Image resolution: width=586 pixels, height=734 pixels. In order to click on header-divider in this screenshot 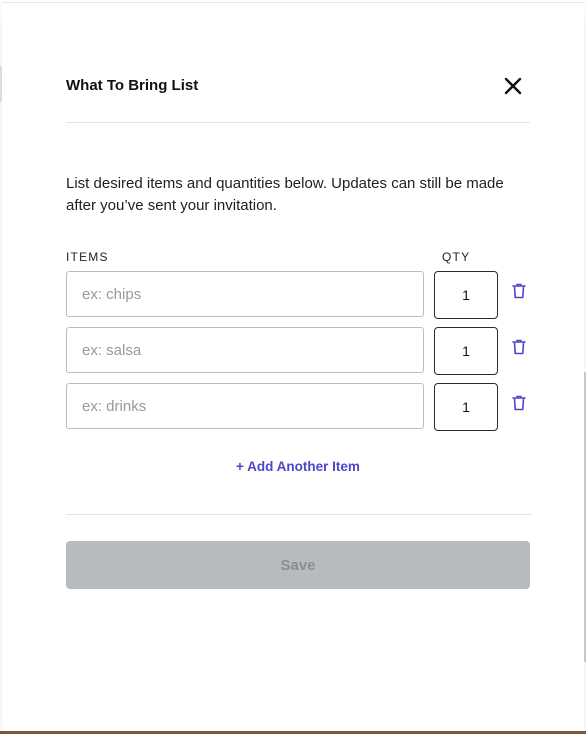, I will do `click(298, 122)`.